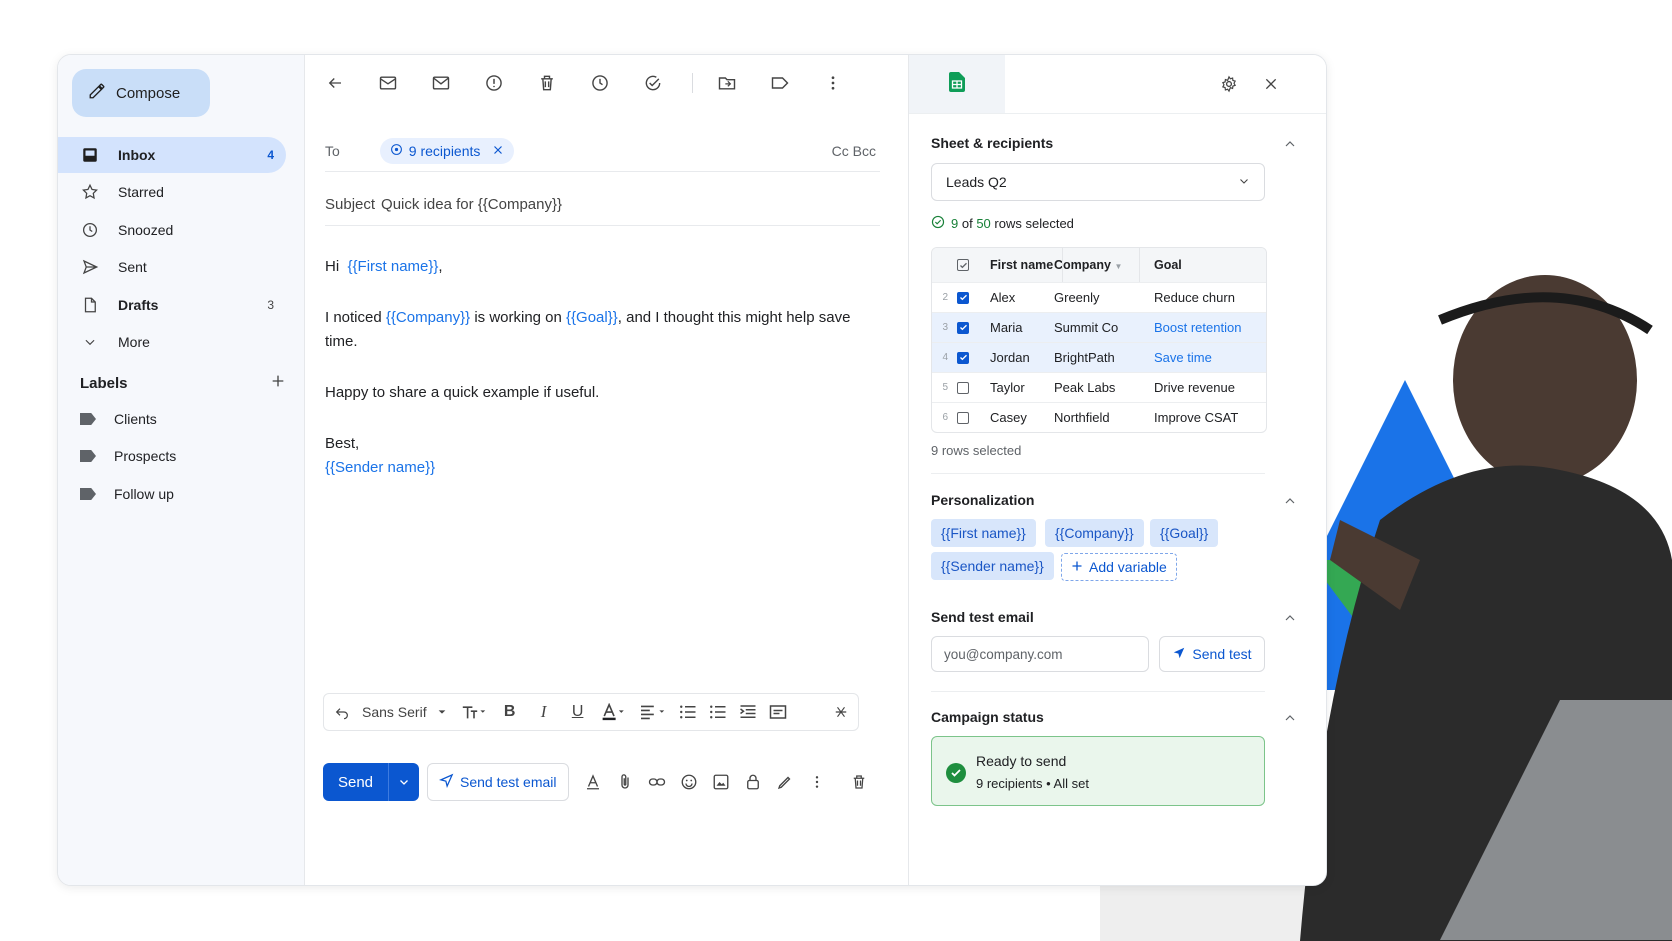  I want to click on link-icon, so click(657, 782).